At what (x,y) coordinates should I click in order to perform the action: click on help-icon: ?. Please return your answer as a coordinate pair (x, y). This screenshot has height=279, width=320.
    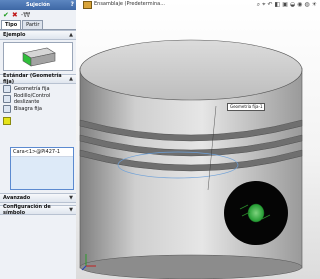
    Looking at the image, I should click on (72, 4).